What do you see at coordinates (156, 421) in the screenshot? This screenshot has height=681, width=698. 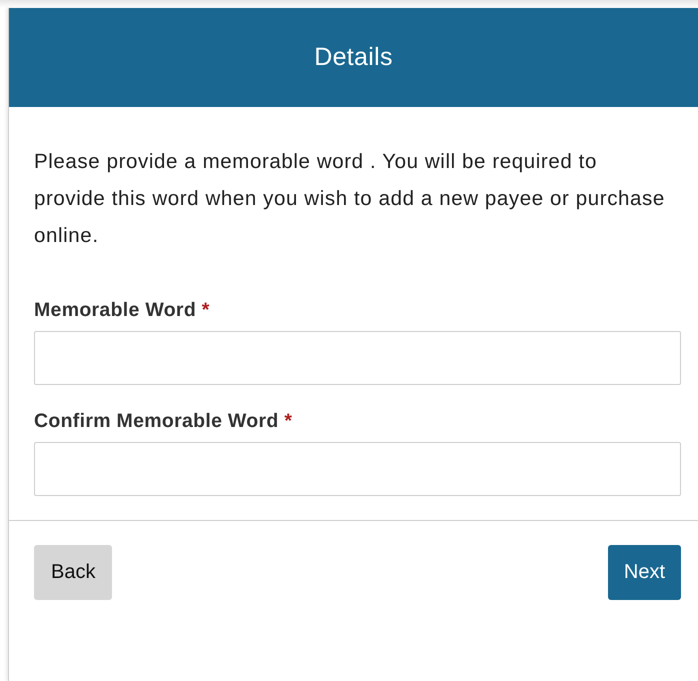 I see `field-label: Confirm Memorable Word` at bounding box center [156, 421].